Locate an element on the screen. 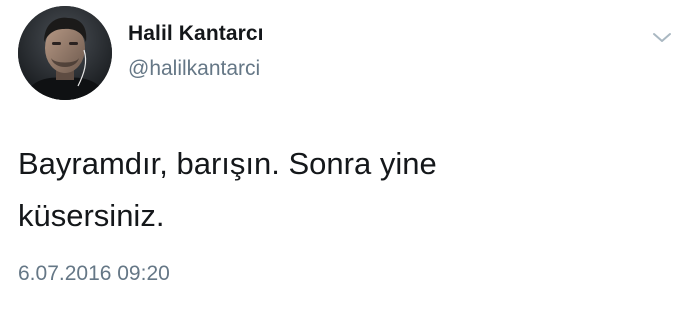  profile-photo-icon is located at coordinates (65, 53).